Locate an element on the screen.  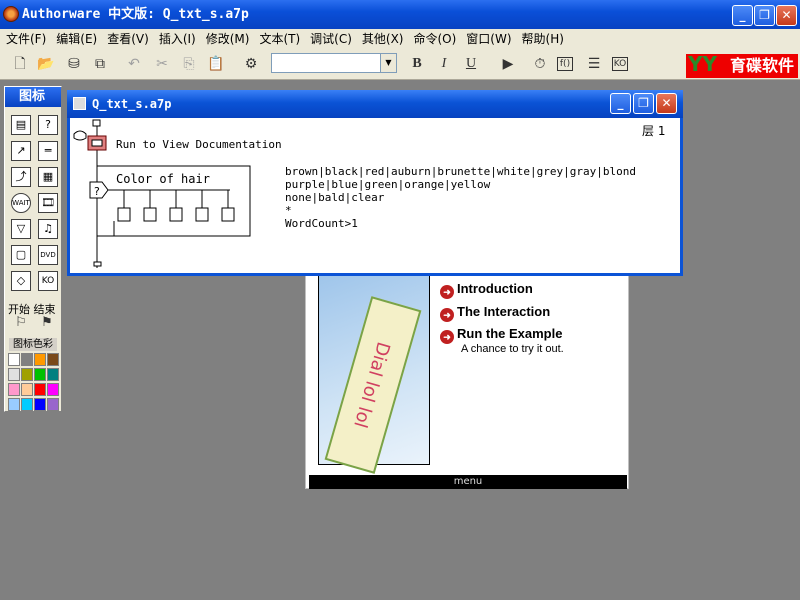
interaction-icon: ▽ is located at coordinates (21, 229).